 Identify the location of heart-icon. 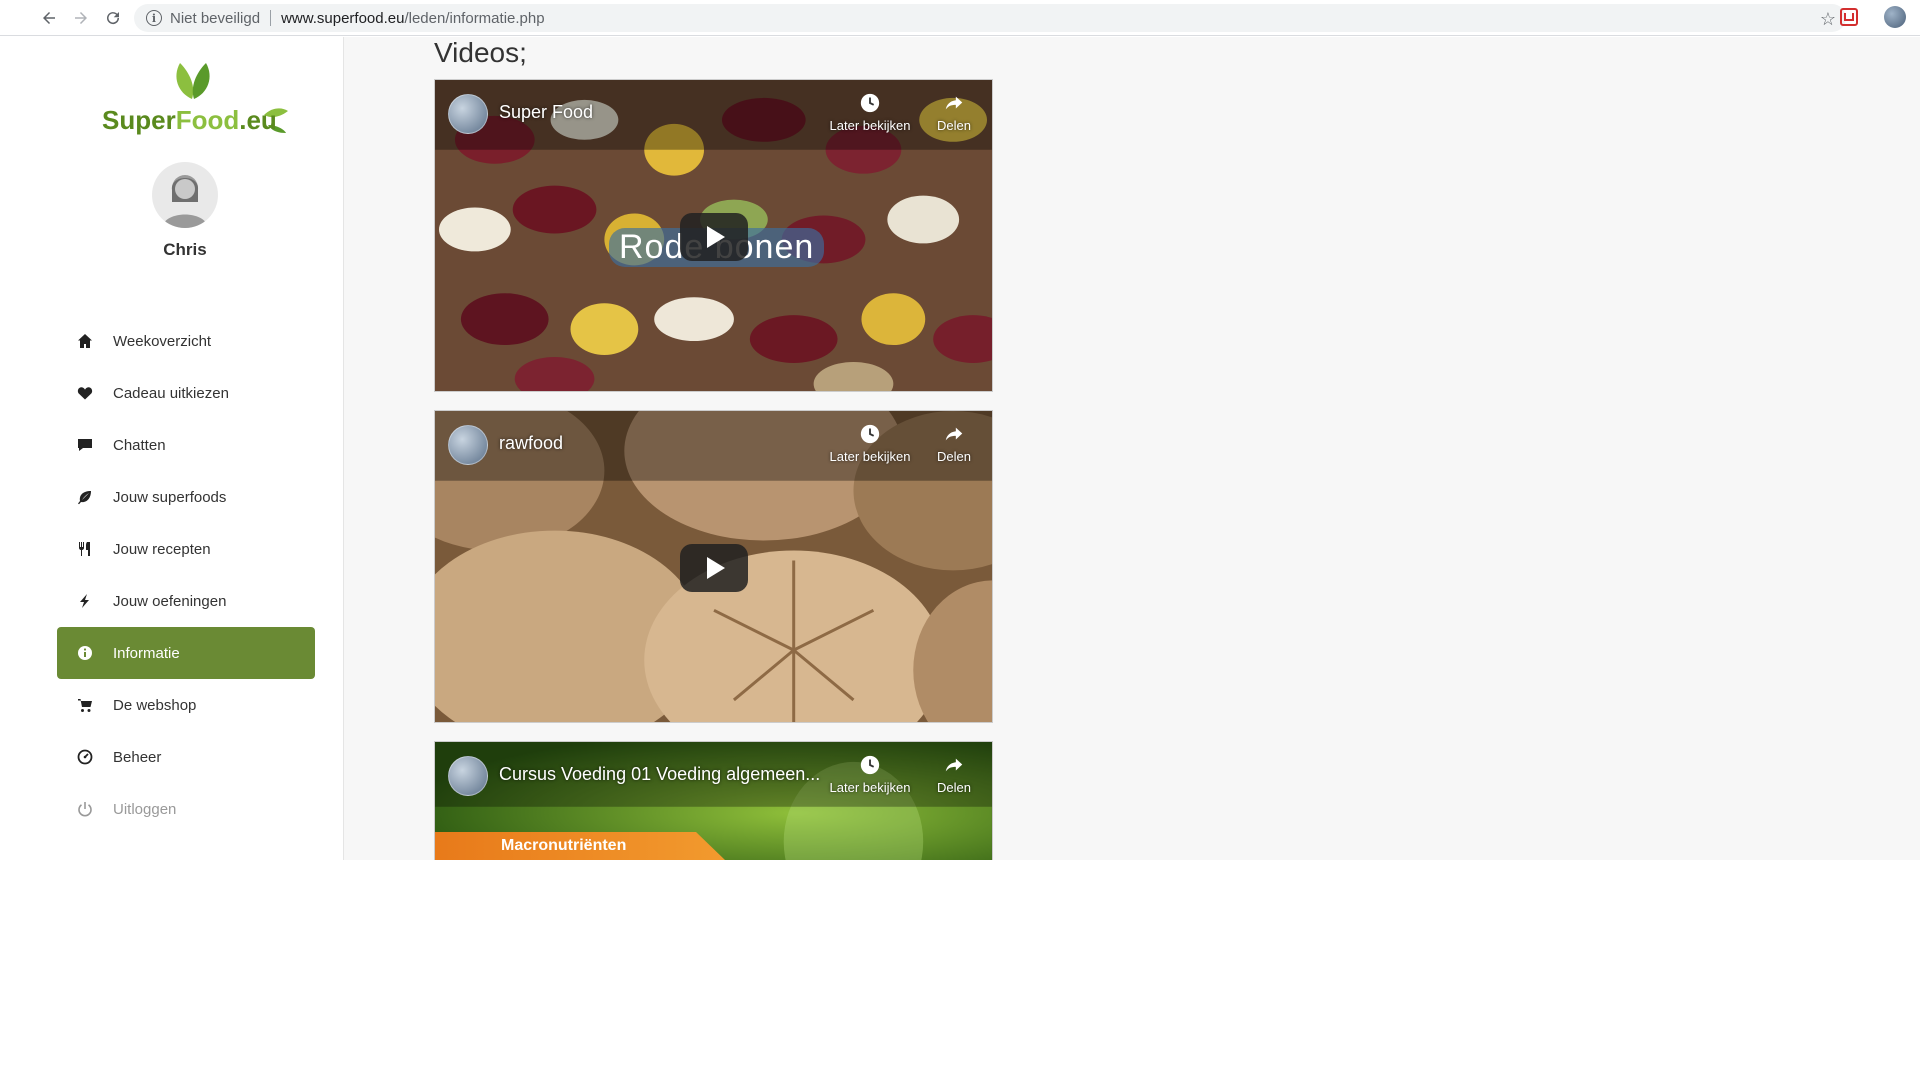
(85, 393).